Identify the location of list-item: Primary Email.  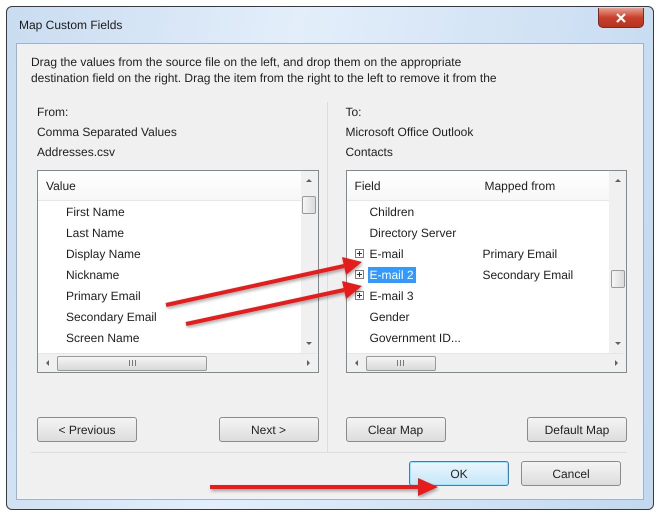
(103, 295).